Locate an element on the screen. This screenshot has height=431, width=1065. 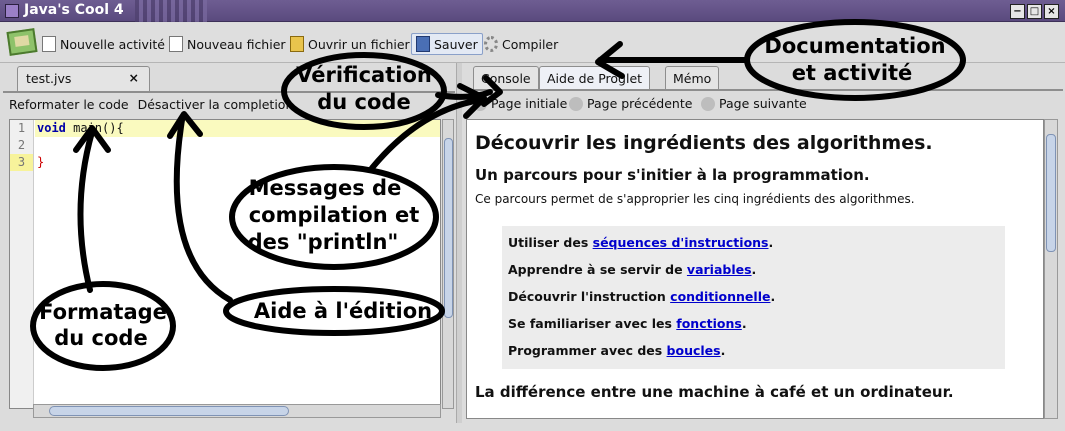
arrow-right-icon is located at coordinates (708, 103).